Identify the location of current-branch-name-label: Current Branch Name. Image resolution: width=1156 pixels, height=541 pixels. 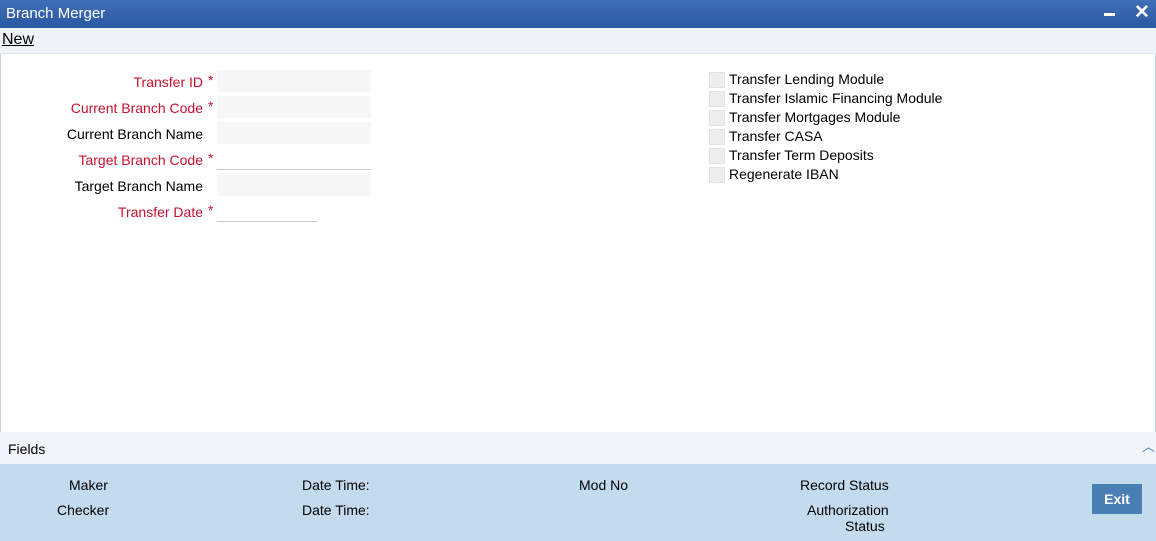
(134, 134).